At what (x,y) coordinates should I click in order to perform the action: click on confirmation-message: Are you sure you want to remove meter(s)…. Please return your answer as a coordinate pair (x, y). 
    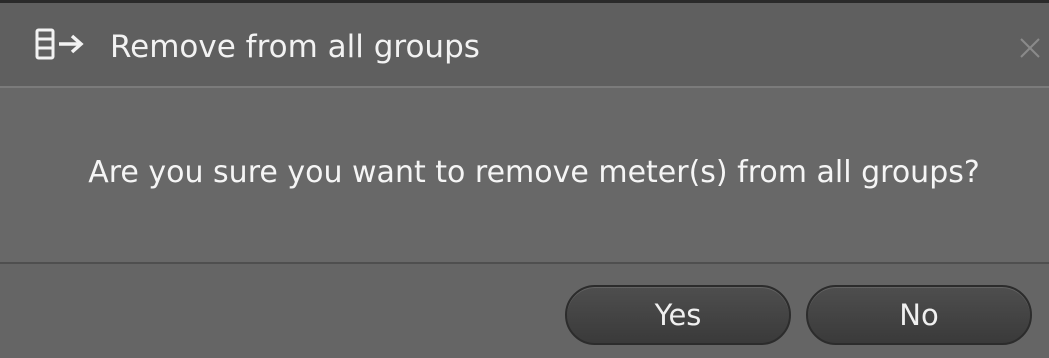
    Looking at the image, I should click on (534, 172).